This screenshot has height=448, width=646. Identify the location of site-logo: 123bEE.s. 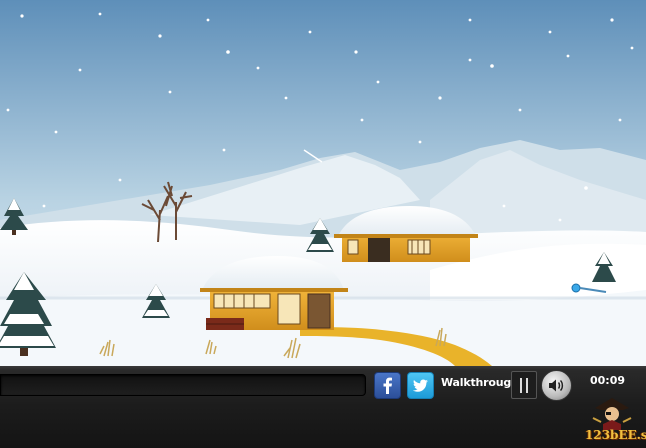
(614, 420).